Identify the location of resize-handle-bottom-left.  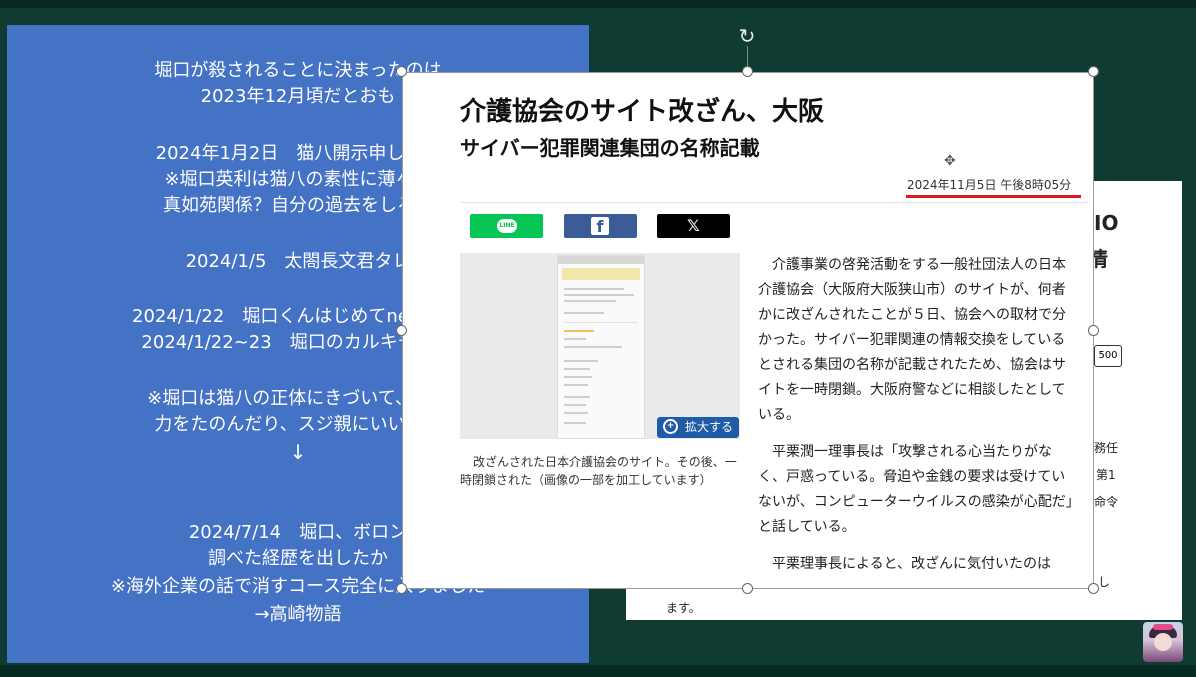
(401, 588).